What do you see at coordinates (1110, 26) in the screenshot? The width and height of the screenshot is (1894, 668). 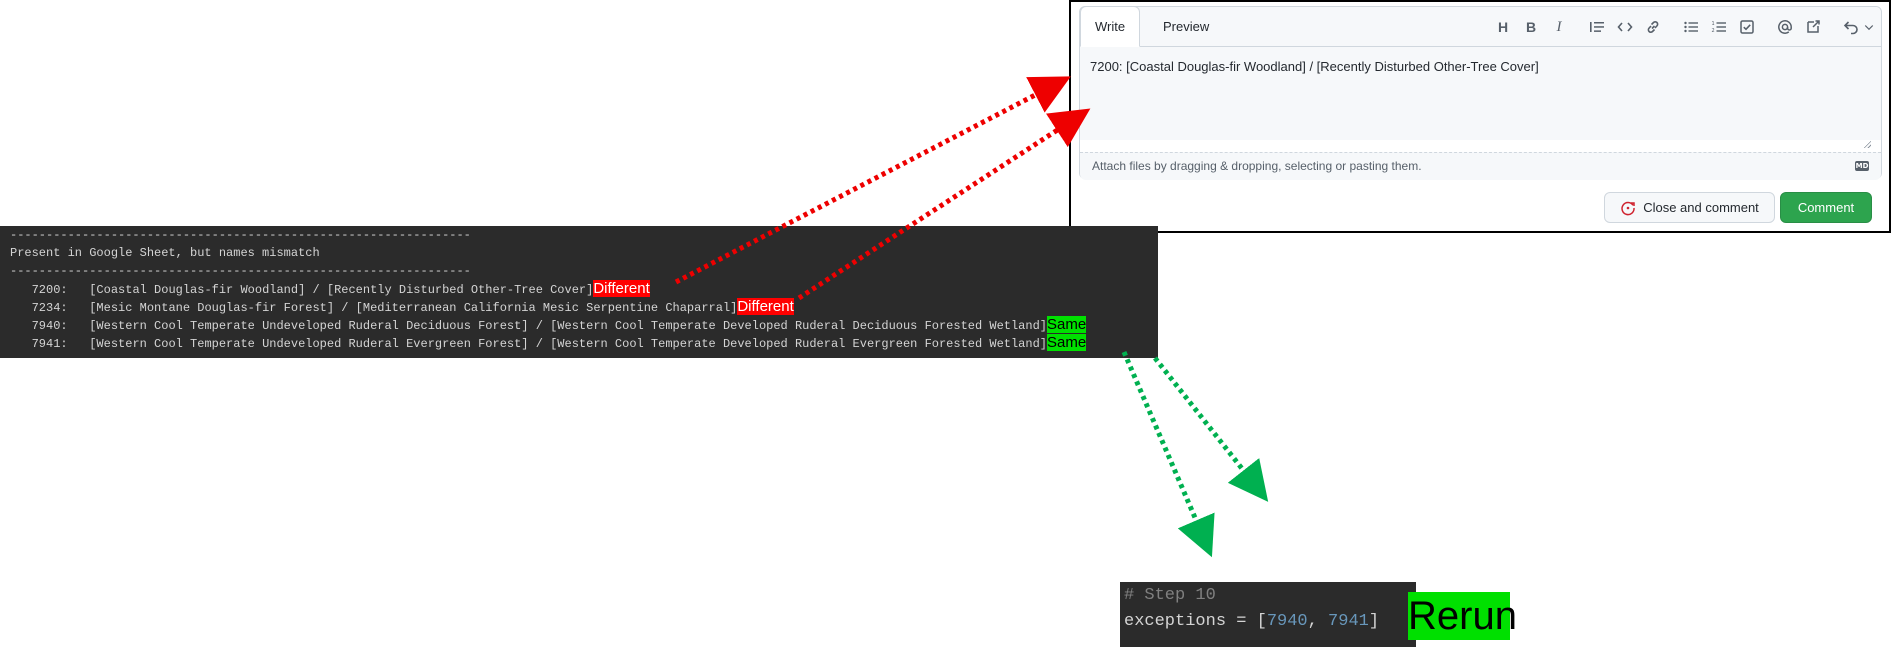 I see `tab-write: Write` at bounding box center [1110, 26].